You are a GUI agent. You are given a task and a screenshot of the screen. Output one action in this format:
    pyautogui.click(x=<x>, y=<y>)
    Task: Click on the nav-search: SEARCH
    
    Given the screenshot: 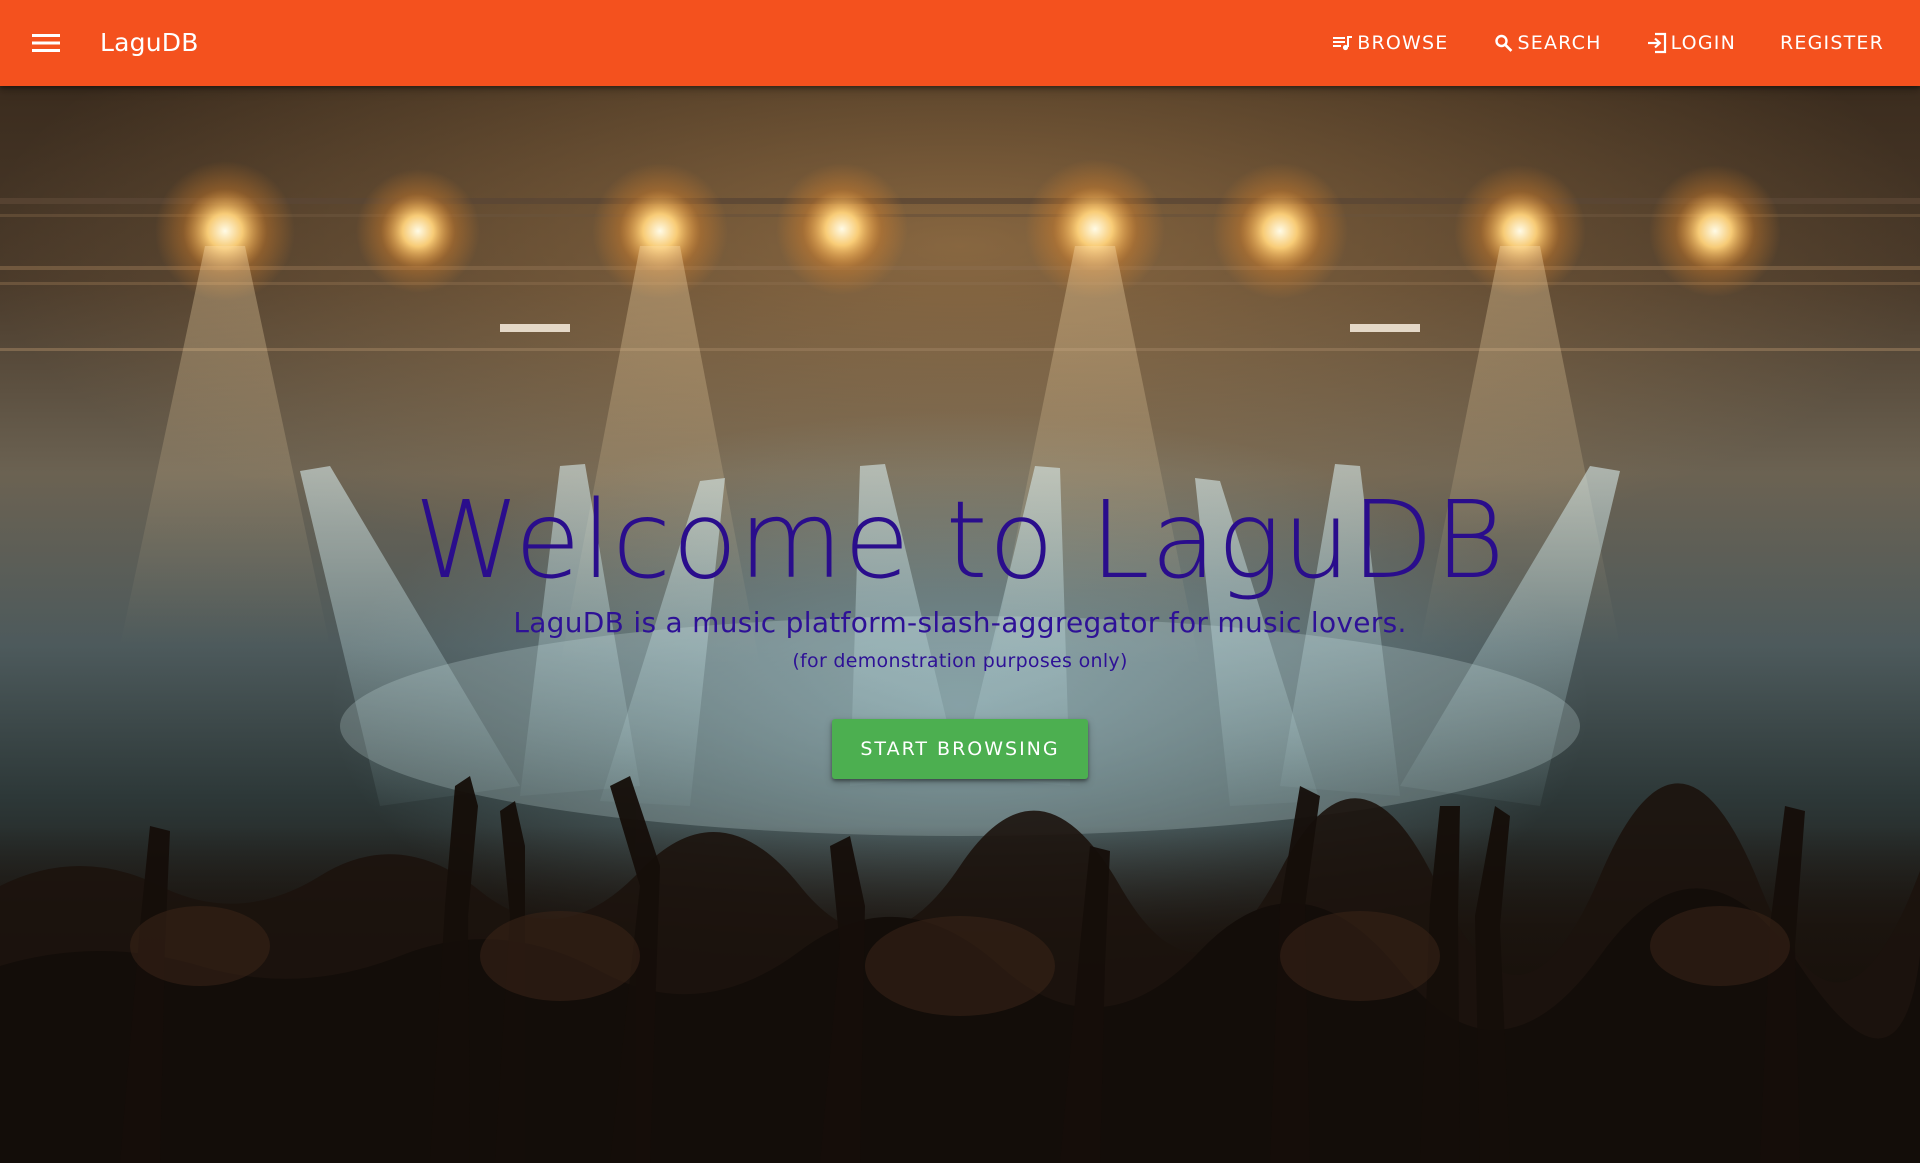 What is the action you would take?
    pyautogui.click(x=1547, y=43)
    